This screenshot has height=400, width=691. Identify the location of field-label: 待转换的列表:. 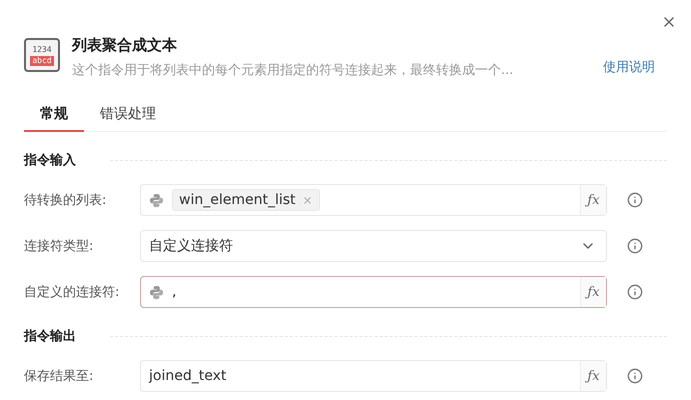
(66, 200).